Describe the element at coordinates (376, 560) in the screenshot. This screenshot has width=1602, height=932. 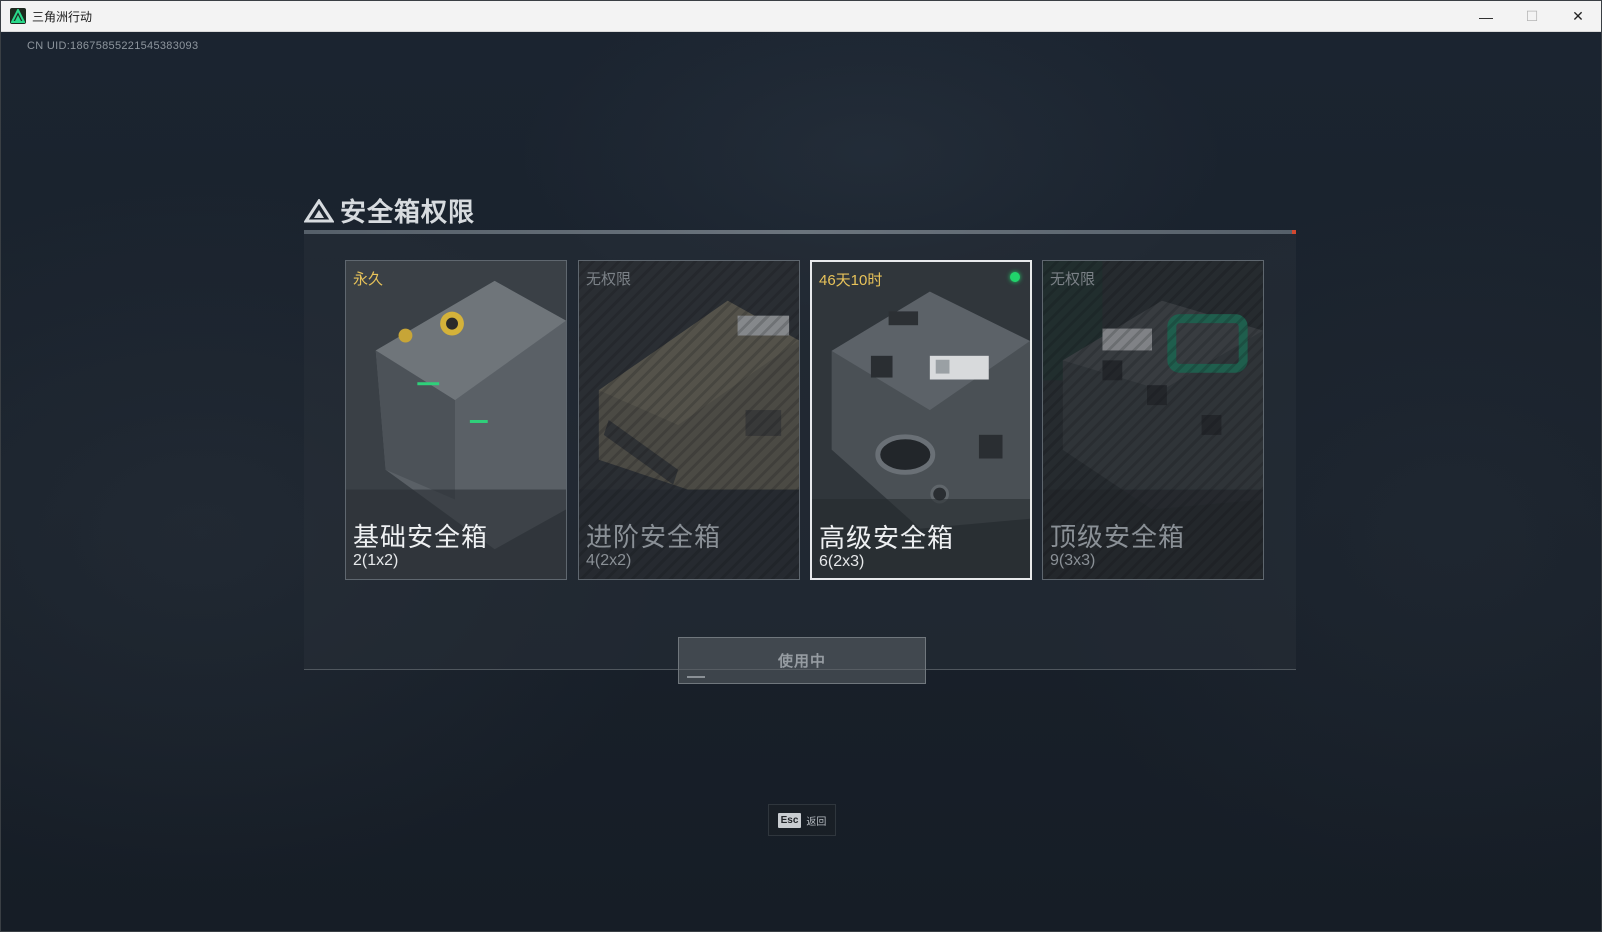
I see `card-capacity: 2(1x2)` at that location.